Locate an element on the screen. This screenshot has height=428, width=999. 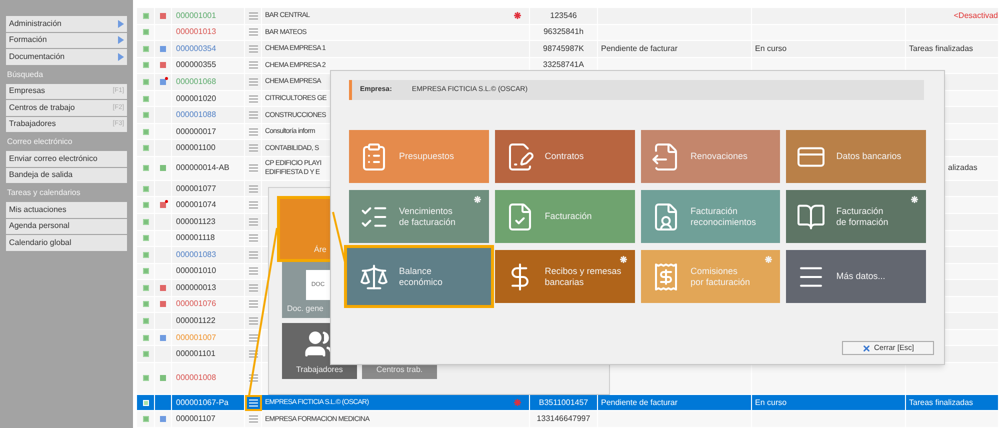
menu-tile: Balance económico is located at coordinates (419, 276).